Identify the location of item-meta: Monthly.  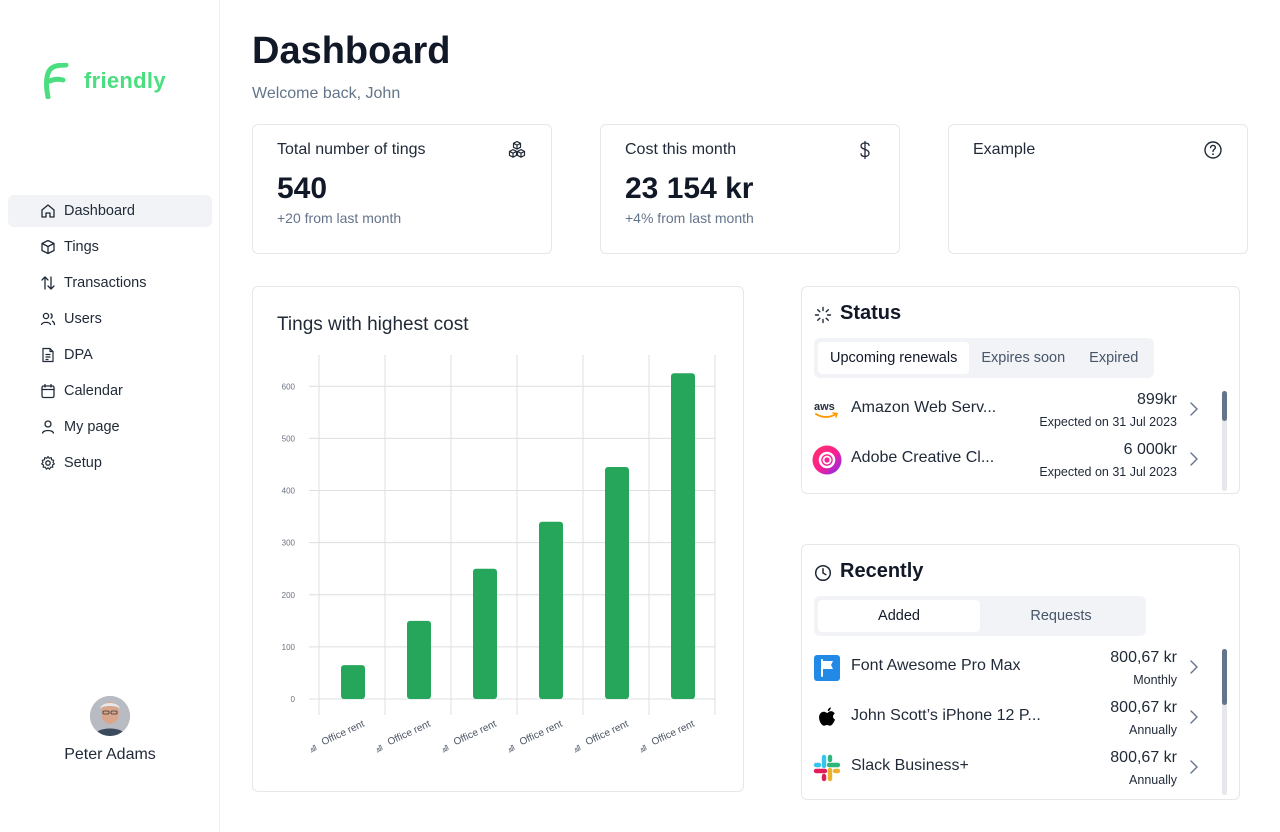
(1155, 680).